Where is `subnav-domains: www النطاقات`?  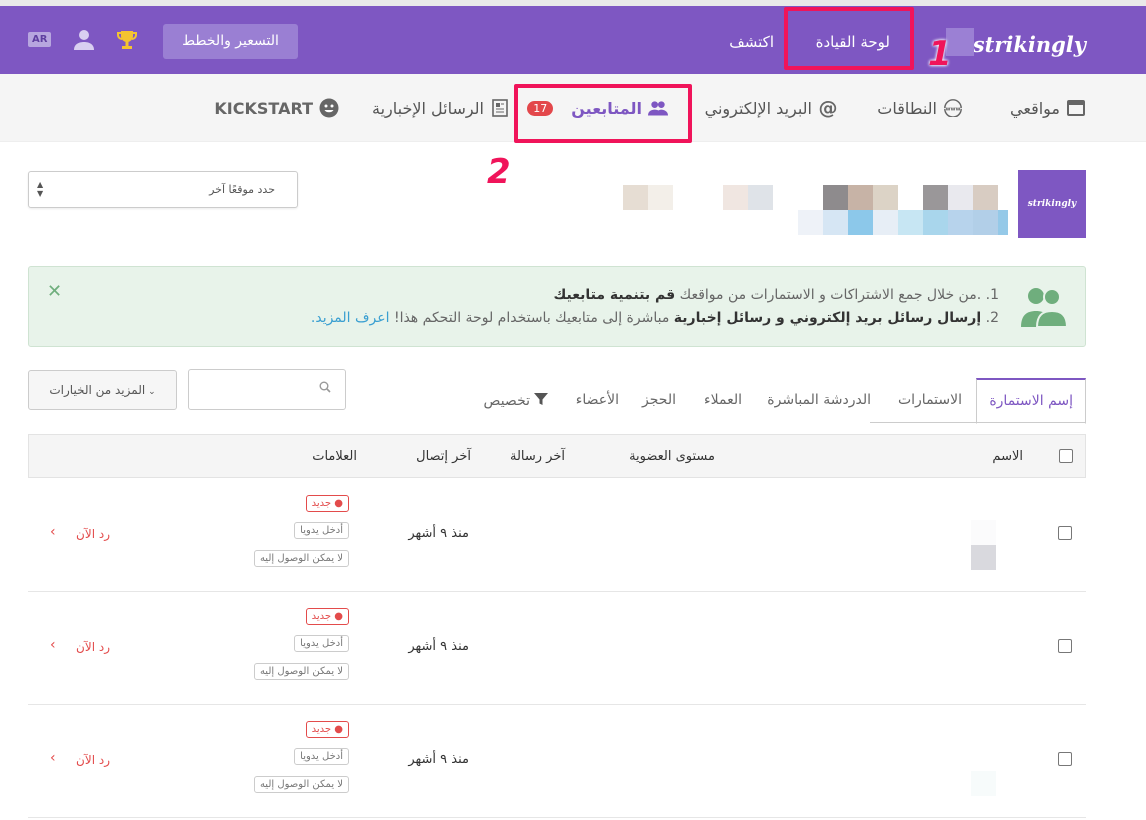 subnav-domains: www النطاقات is located at coordinates (920, 108).